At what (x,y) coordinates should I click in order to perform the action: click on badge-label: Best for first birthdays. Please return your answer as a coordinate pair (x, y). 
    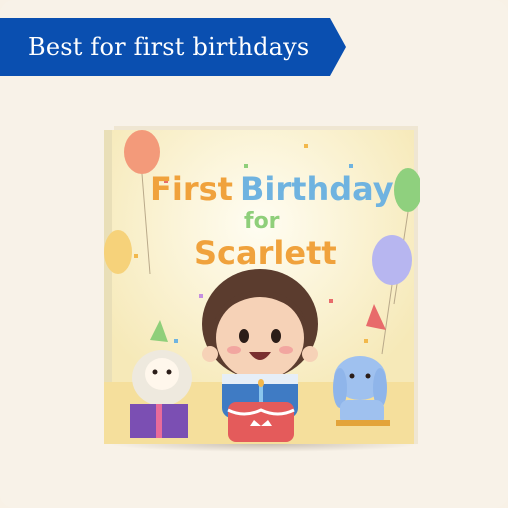
    Looking at the image, I should click on (169, 47).